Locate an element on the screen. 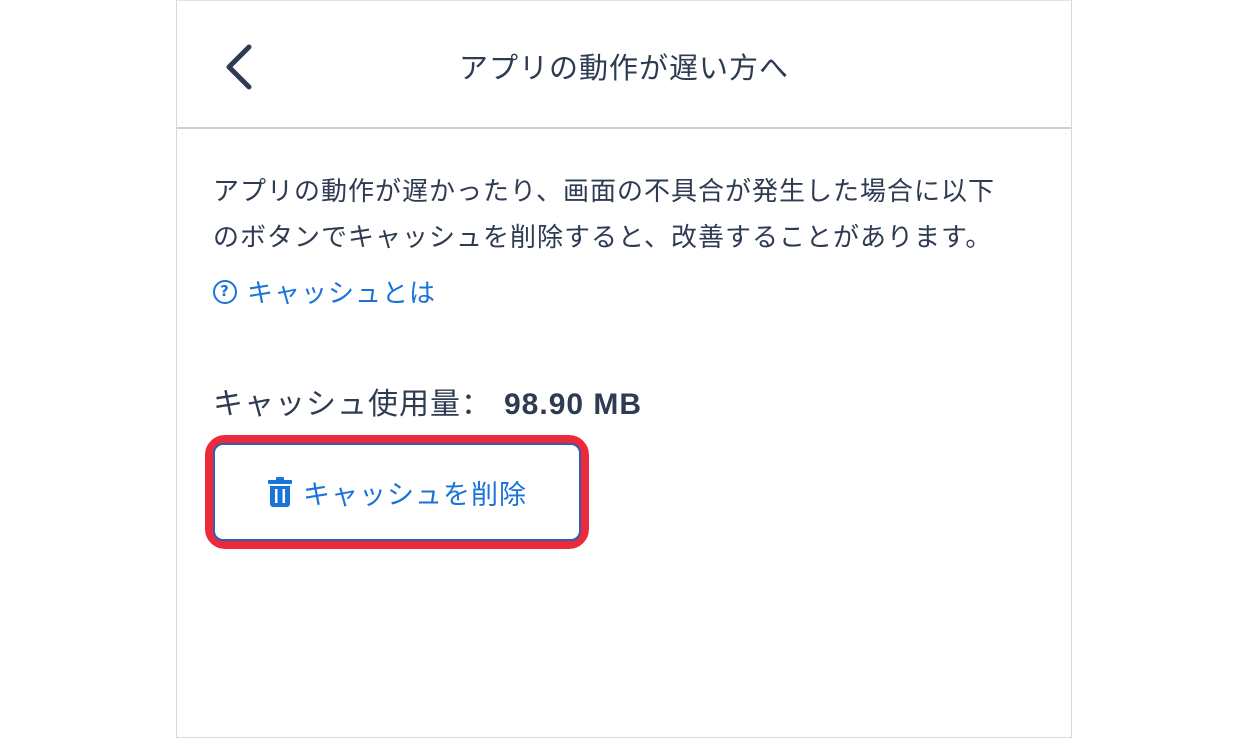 The image size is (1250, 740). cache-usage: キャッシュ使用量： 98.90 MB is located at coordinates (427, 401).